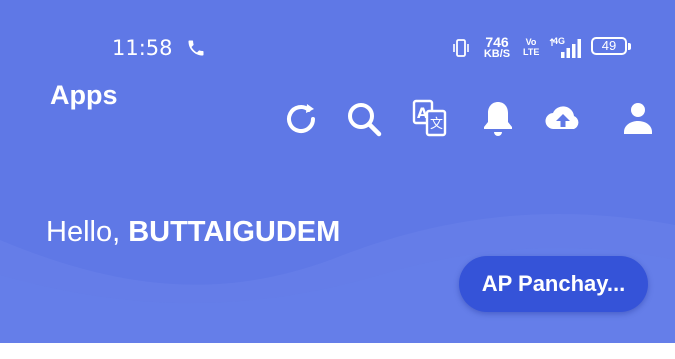  I want to click on network-speed-unit: KB/S, so click(497, 54).